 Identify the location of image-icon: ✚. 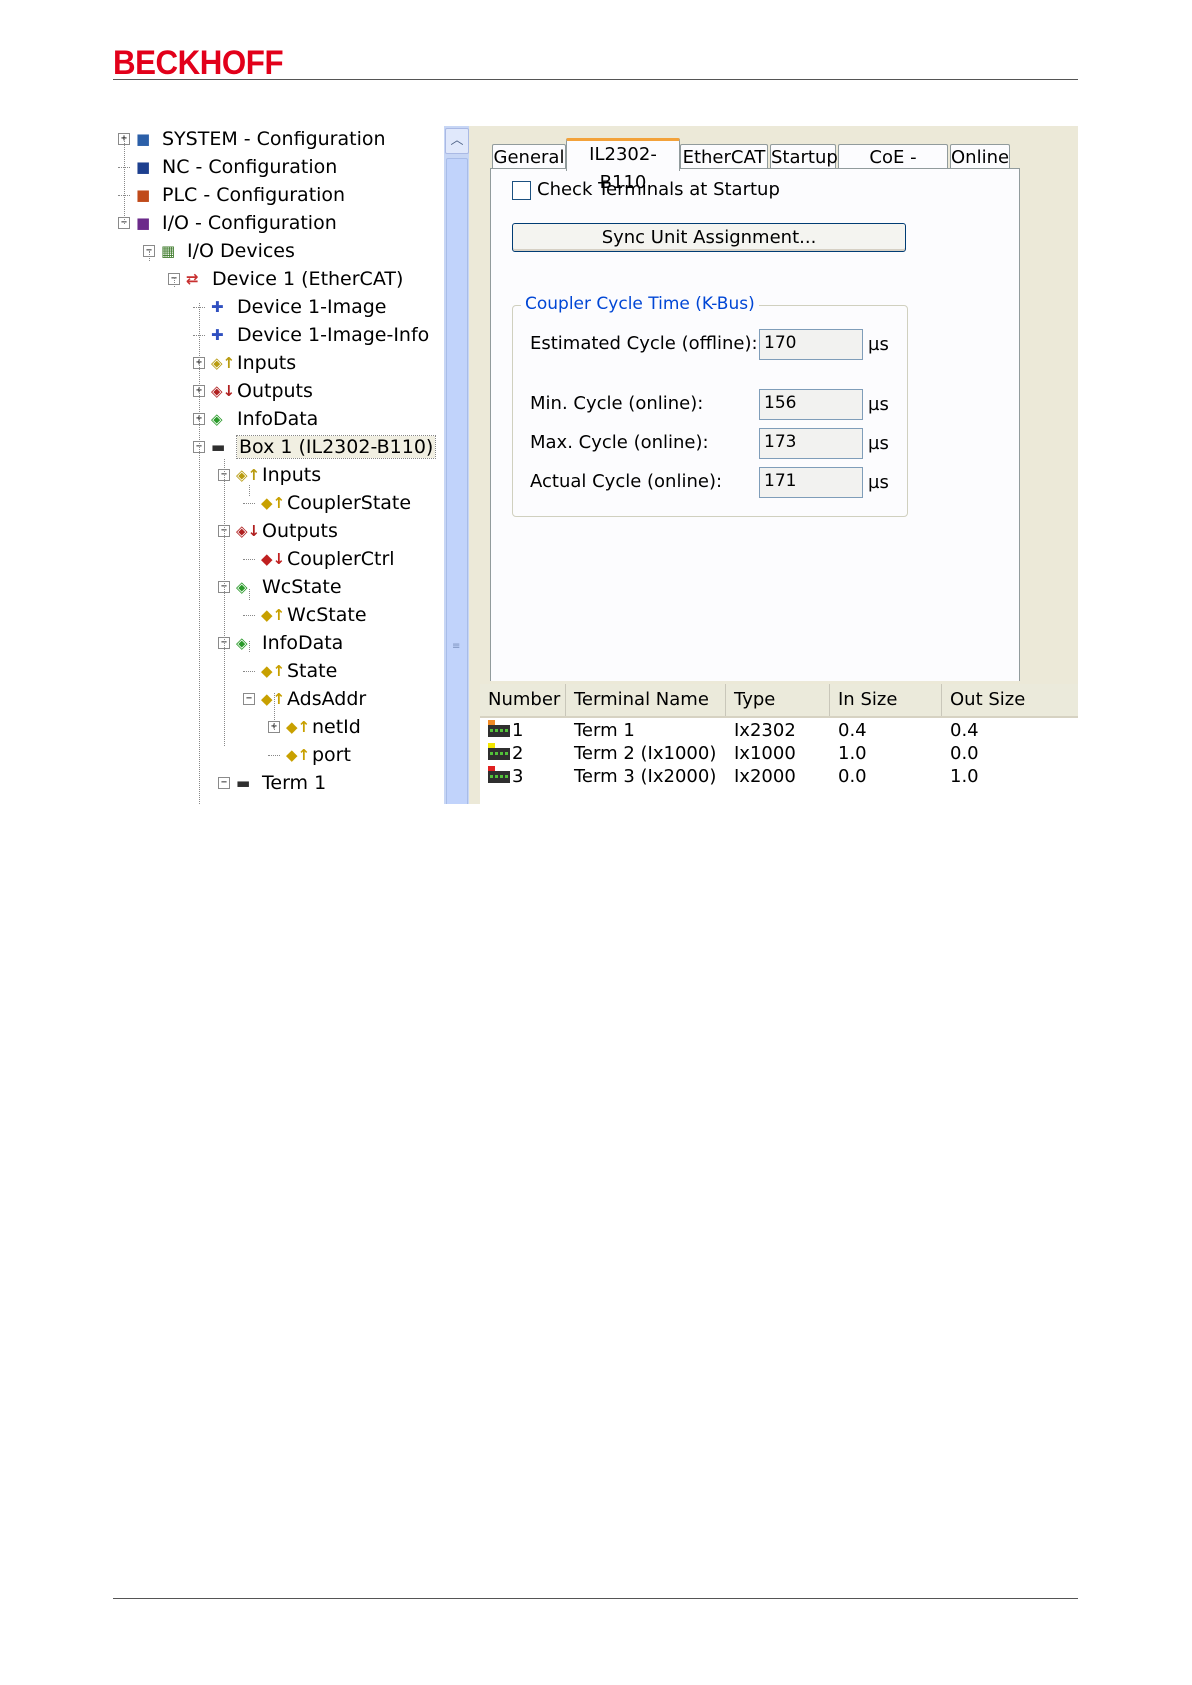
(217, 307).